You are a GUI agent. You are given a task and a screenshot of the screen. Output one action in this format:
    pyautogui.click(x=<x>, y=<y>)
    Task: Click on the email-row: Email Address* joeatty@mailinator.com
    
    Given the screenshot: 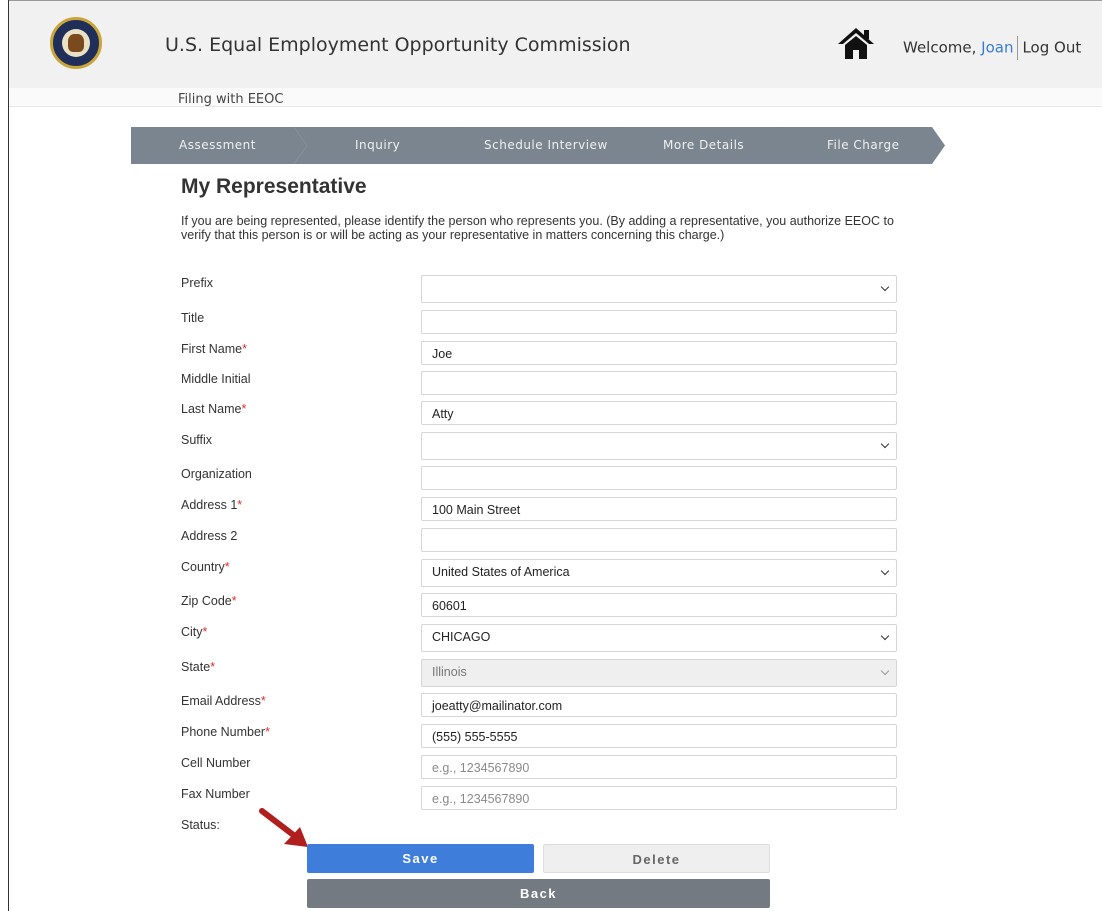 What is the action you would take?
    pyautogui.click(x=551, y=706)
    